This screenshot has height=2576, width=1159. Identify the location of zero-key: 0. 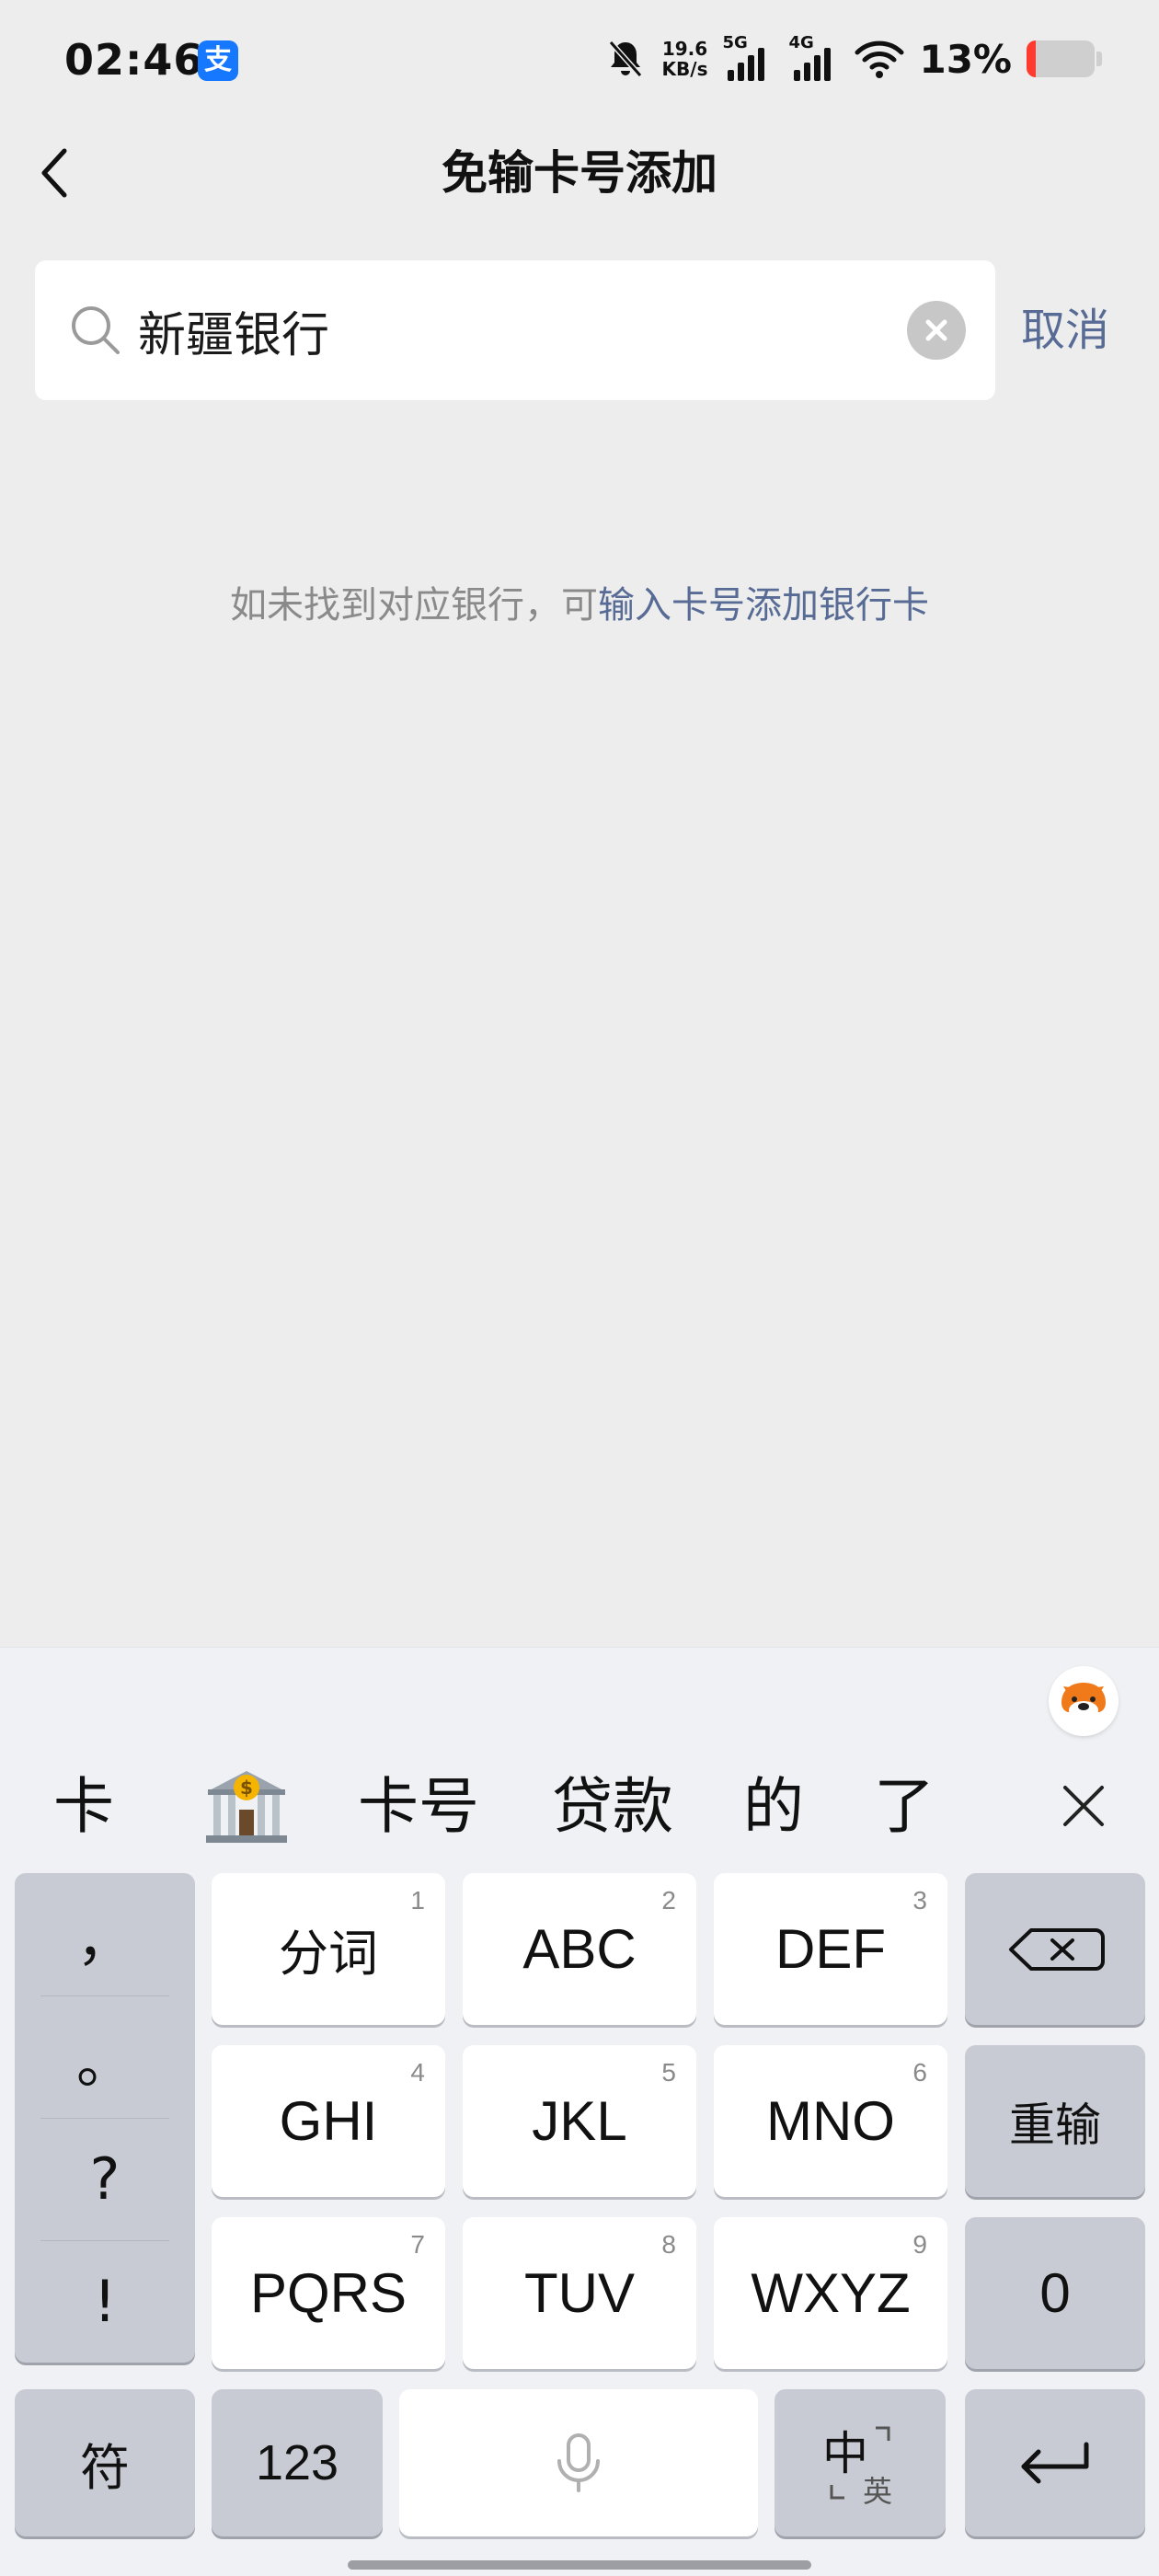
(1055, 2293).